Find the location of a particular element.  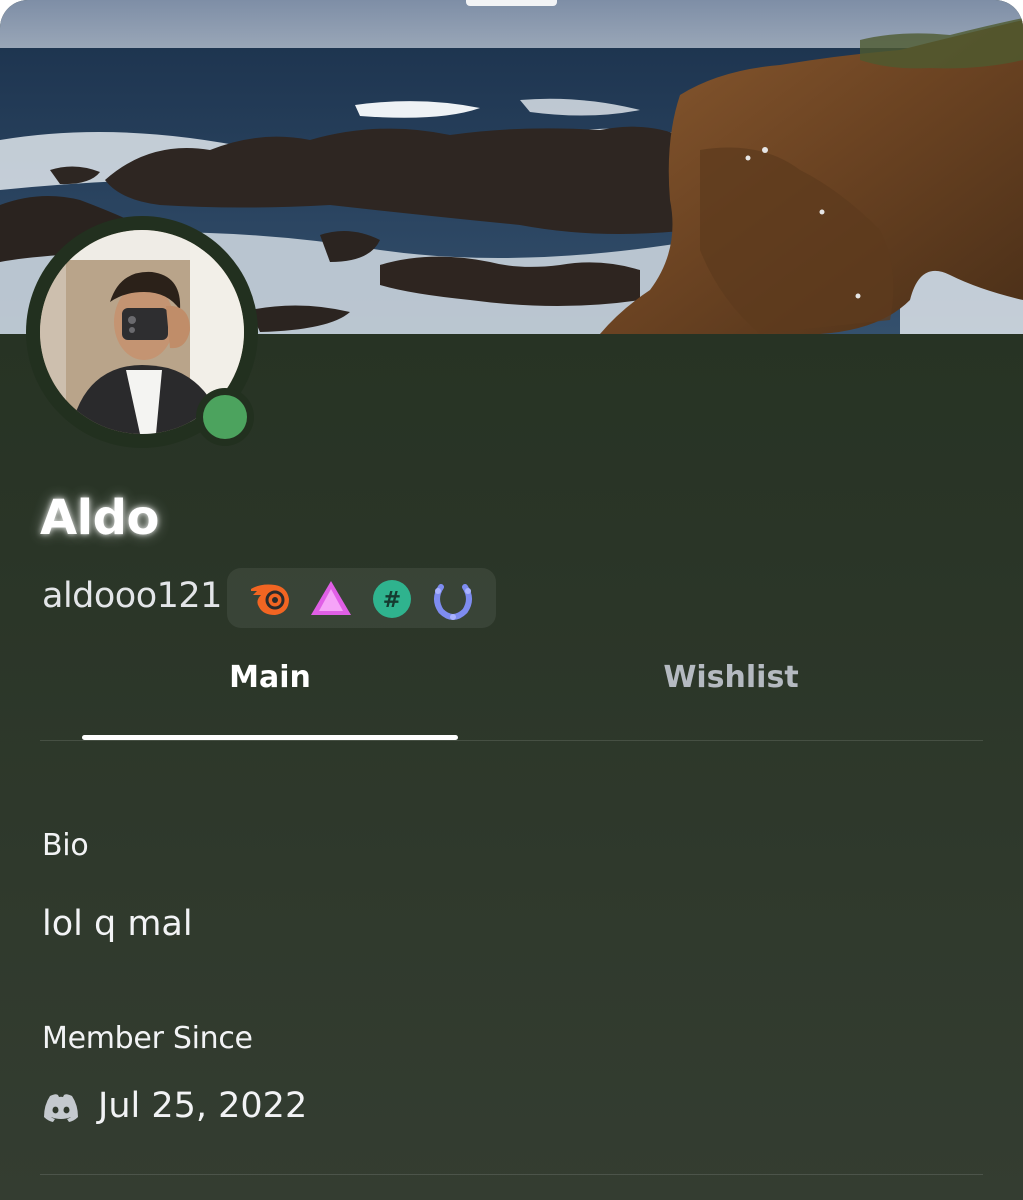

bio-heading: Bio is located at coordinates (65, 845).